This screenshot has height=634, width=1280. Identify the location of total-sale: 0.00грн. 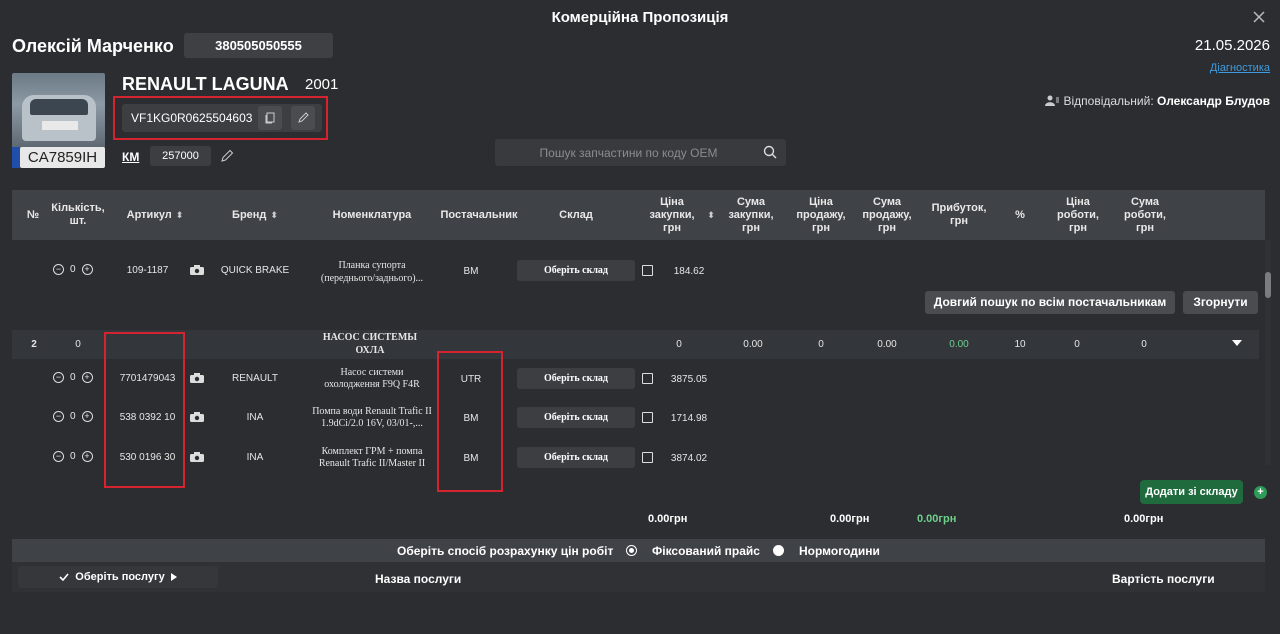
(850, 519).